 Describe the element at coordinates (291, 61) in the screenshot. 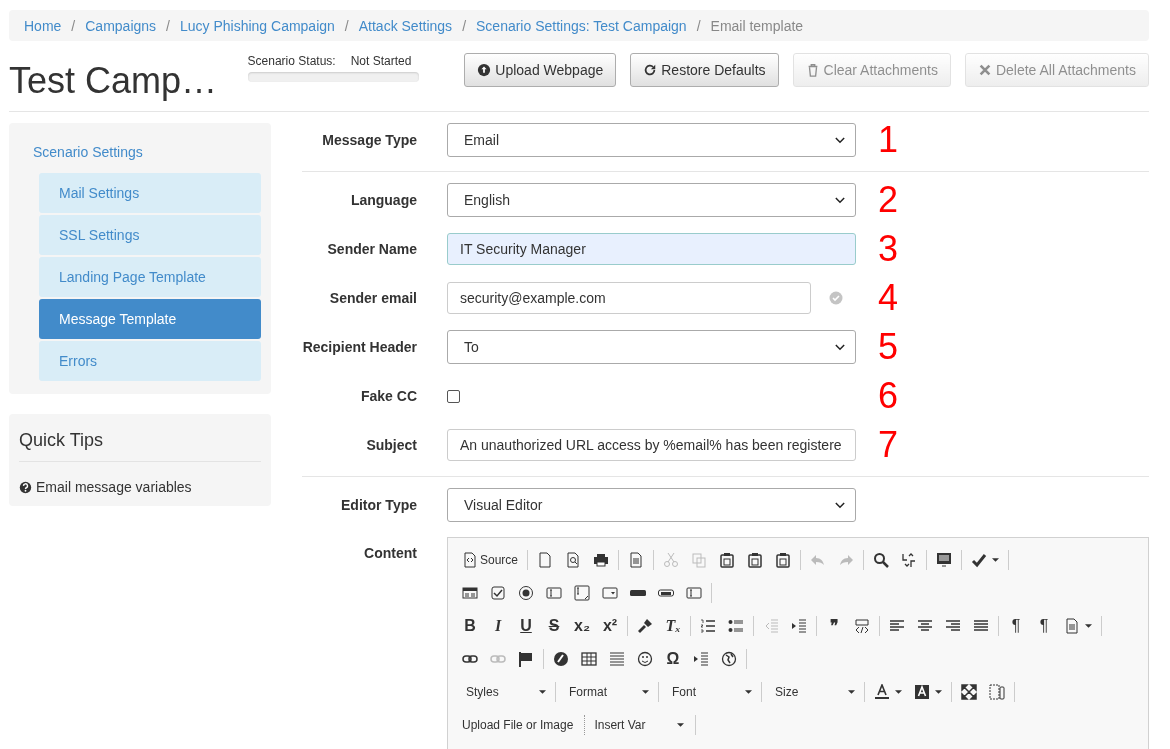

I see `status-label: Scenario Status:` at that location.